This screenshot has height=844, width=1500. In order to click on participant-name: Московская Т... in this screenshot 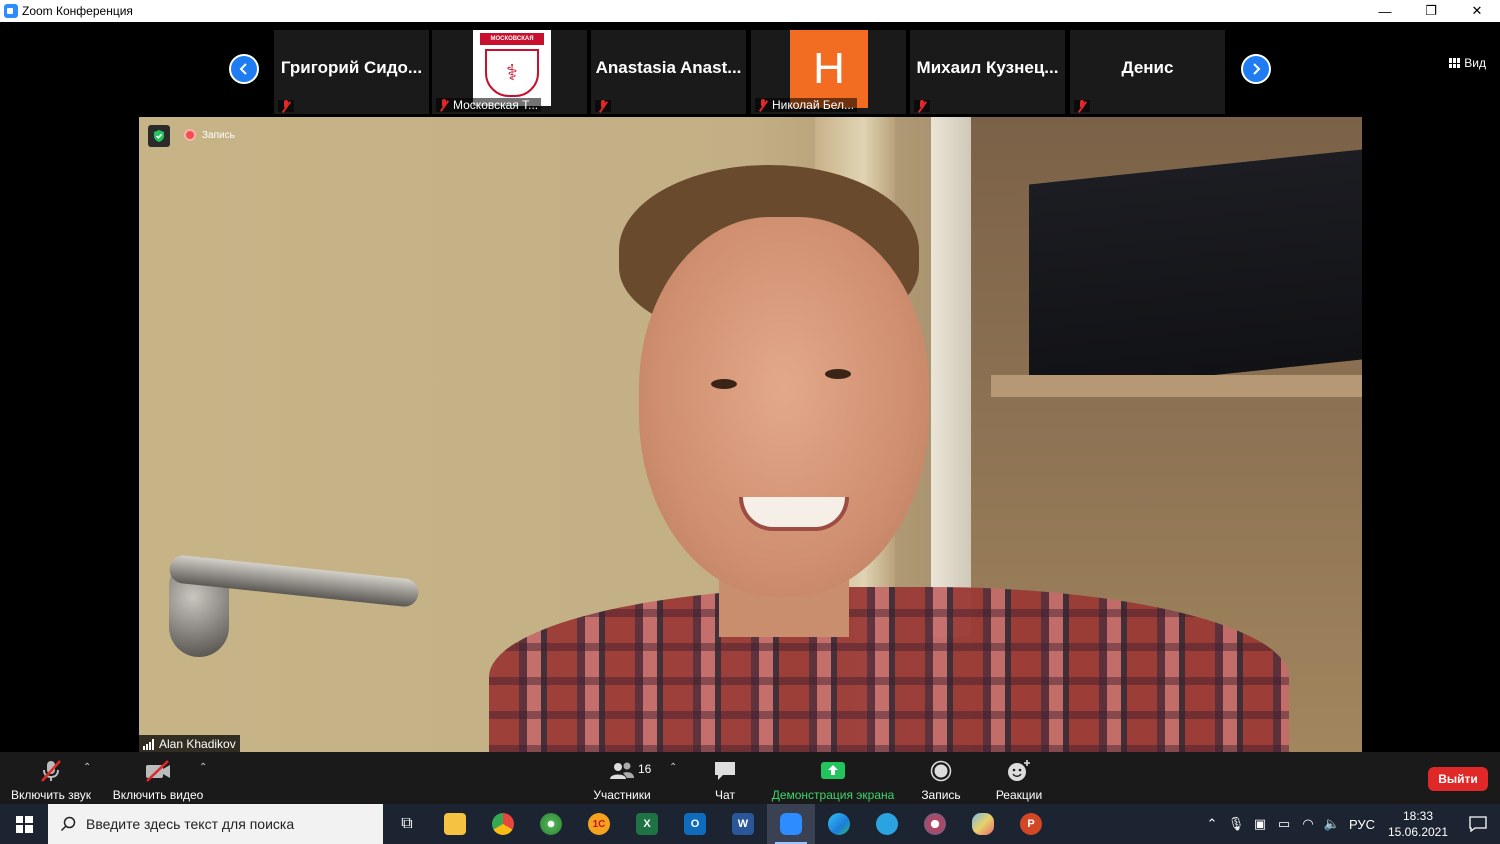, I will do `click(496, 105)`.